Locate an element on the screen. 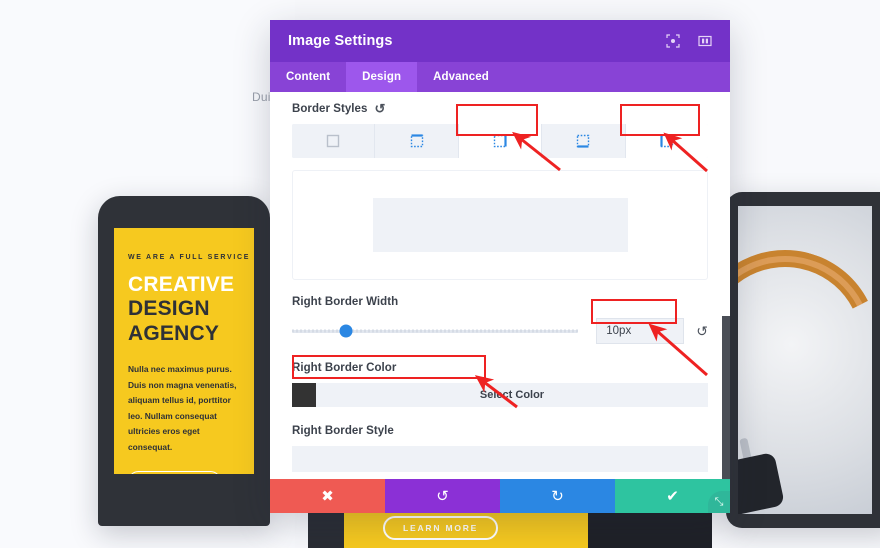 This screenshot has width=880, height=548. right-border-color-label-text: Right Border Color is located at coordinates (344, 368).